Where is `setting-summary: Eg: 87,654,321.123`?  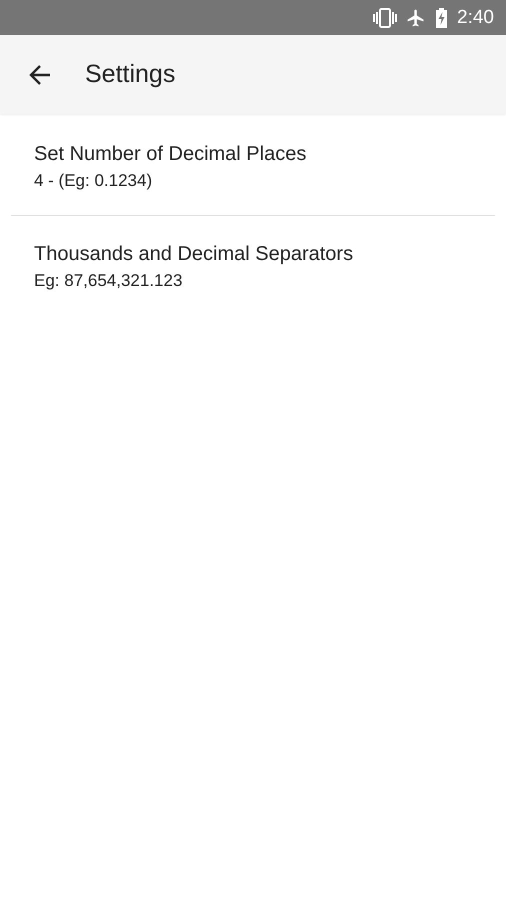
setting-summary: Eg: 87,654,321.123 is located at coordinates (109, 281).